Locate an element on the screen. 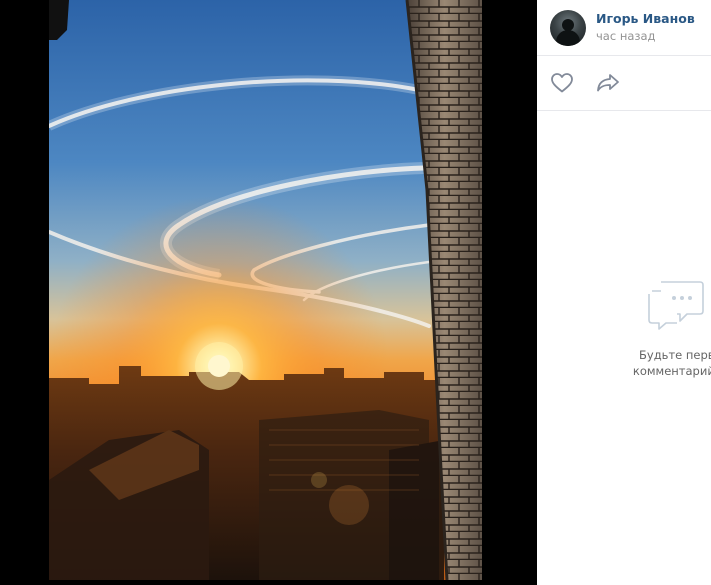 This screenshot has width=711, height=585. heart-icon is located at coordinates (562, 83).